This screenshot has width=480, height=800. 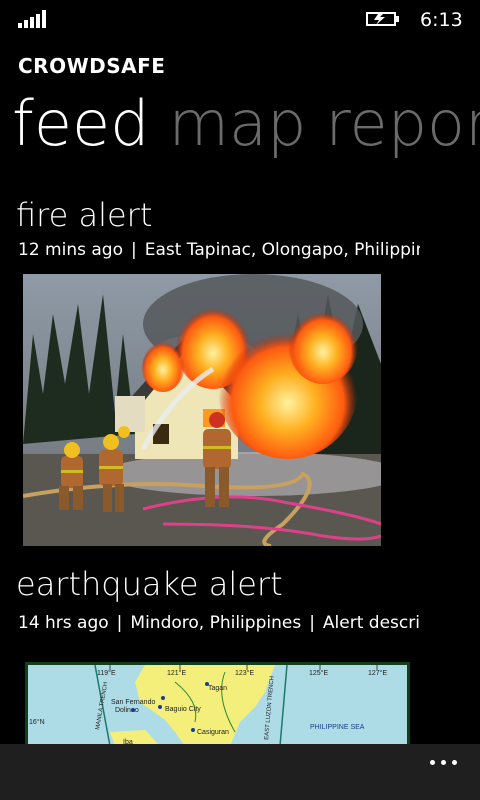 What do you see at coordinates (213, 732) in the screenshot?
I see `map-label: Casiguran` at bounding box center [213, 732].